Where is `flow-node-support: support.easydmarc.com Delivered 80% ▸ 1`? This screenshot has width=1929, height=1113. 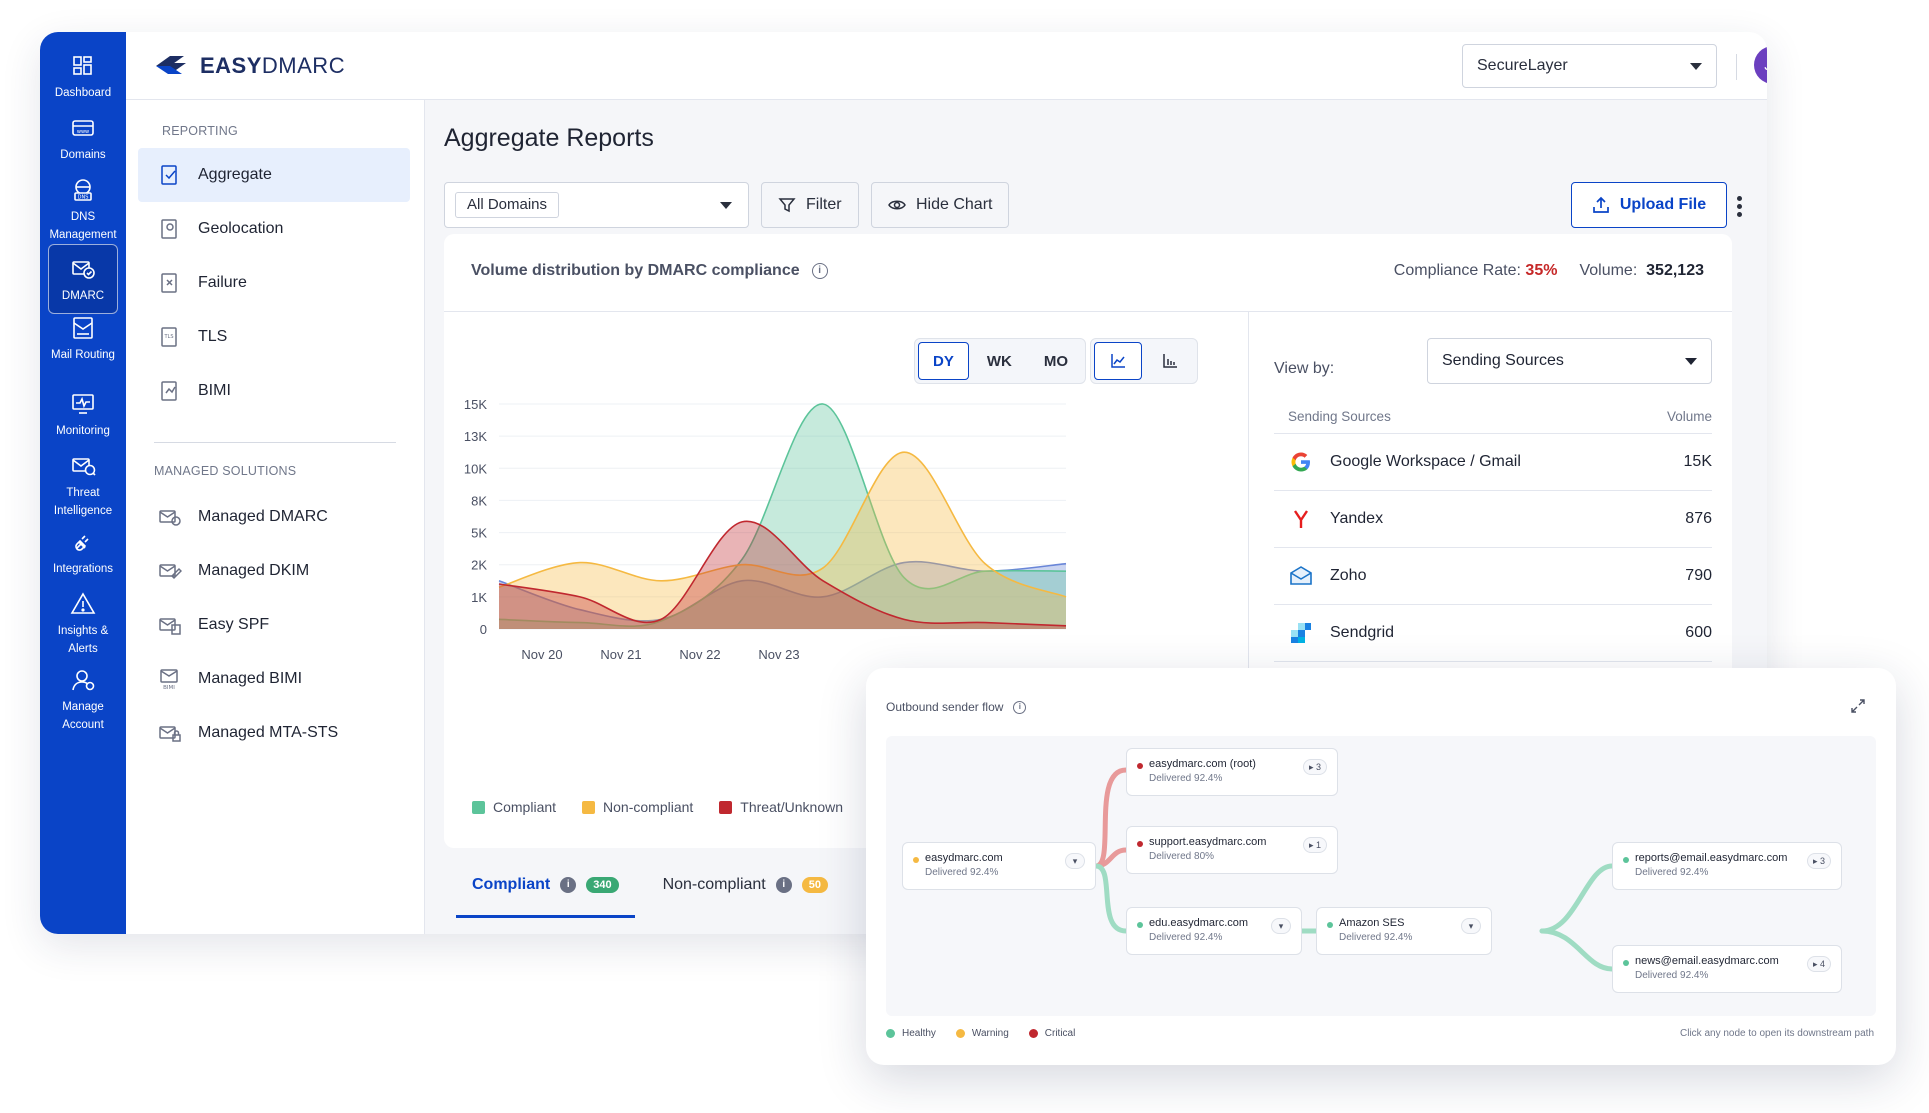 flow-node-support: support.easydmarc.com Delivered 80% ▸ 1 is located at coordinates (1232, 850).